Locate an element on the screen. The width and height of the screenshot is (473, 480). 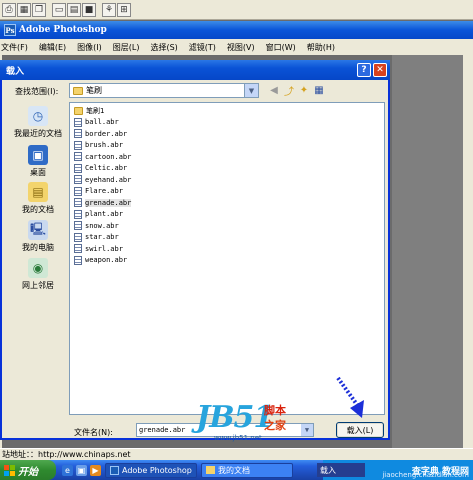
app-title-bar: Ps Adobe Photoshop is located at coordinates (236, 30).